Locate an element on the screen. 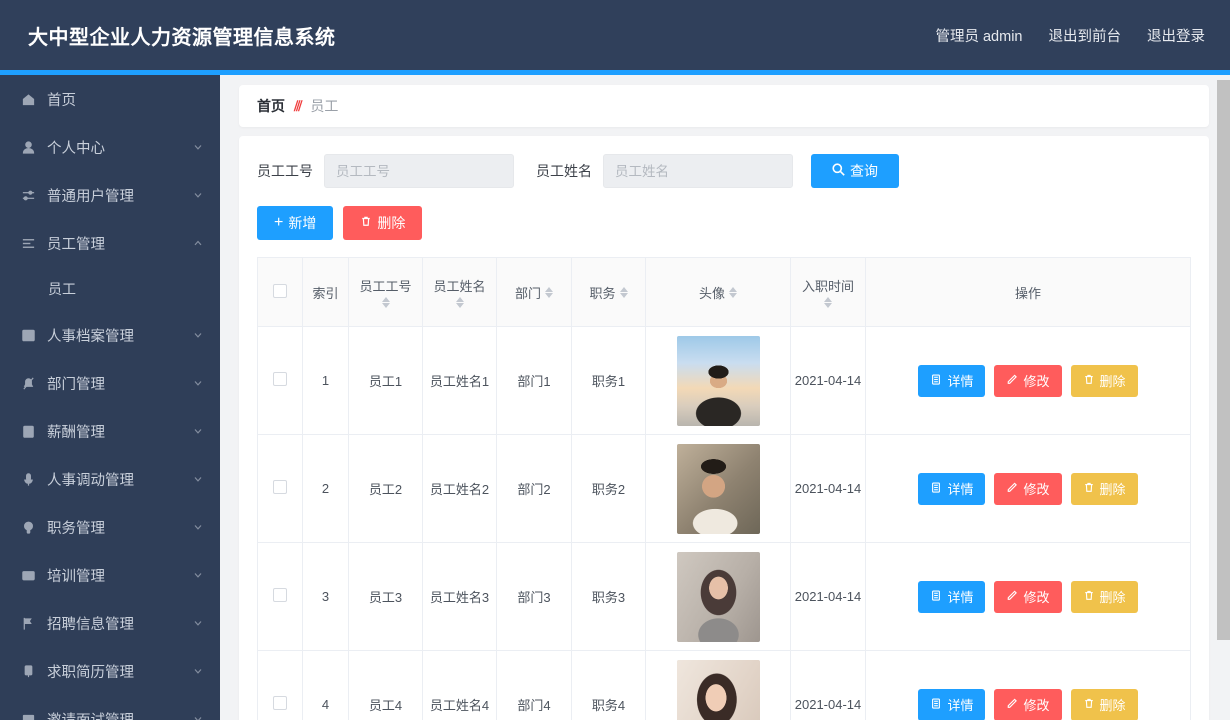 The image size is (1230, 720). employee-name-input is located at coordinates (698, 171).